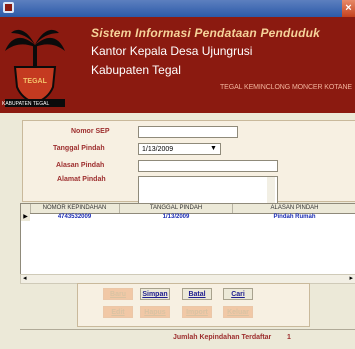 This screenshot has width=355, height=349. What do you see at coordinates (26, 104) in the screenshot?
I see `logo-caption: KABUPATEN TEGAL` at bounding box center [26, 104].